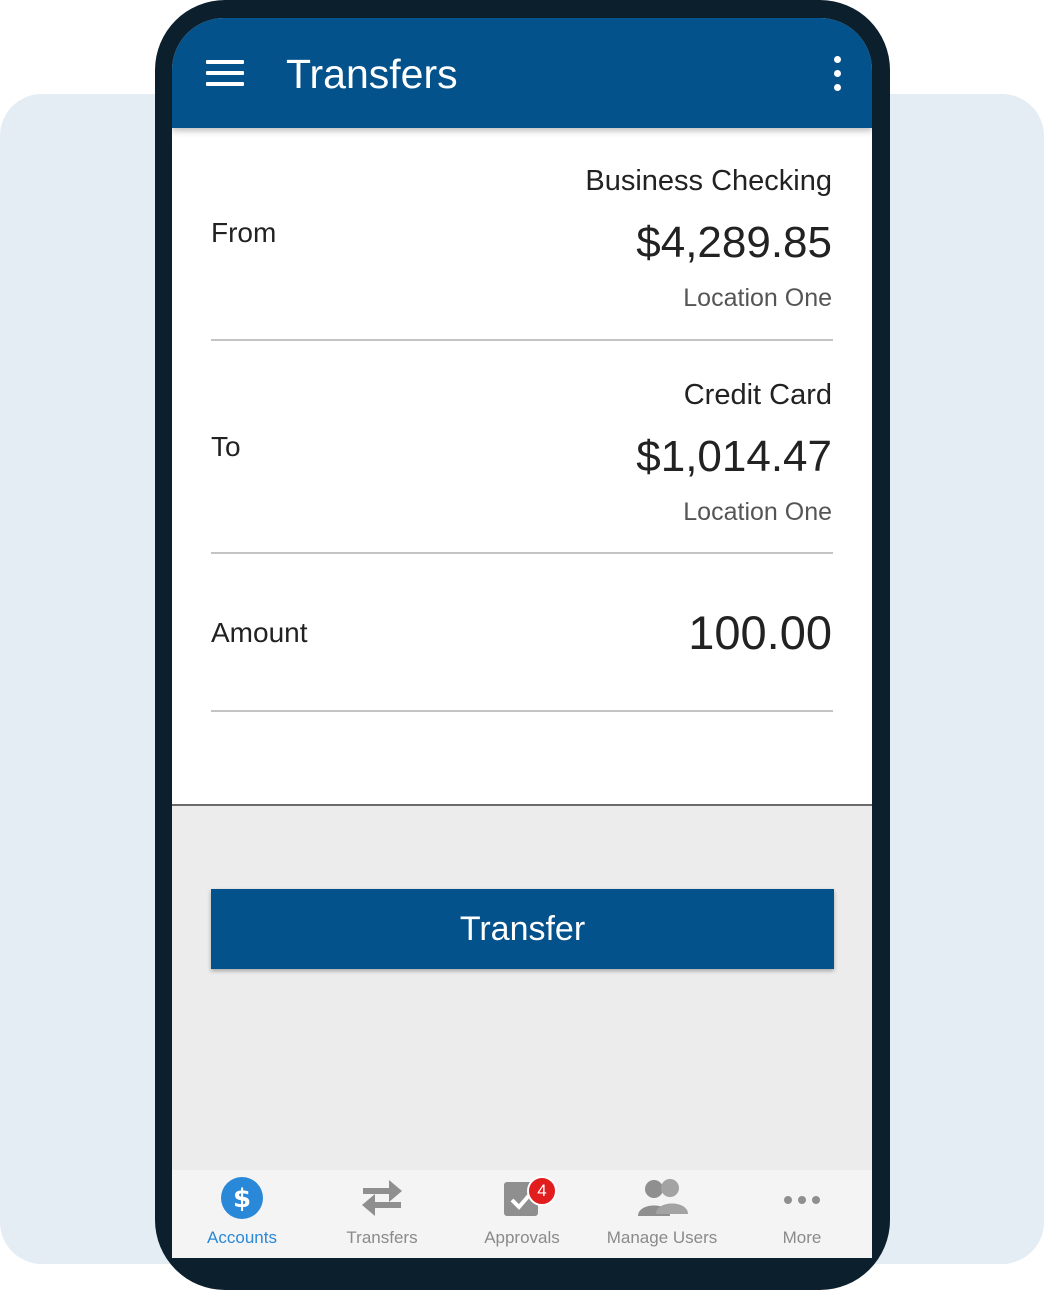  I want to click on to-account-location: Location One, so click(757, 512).